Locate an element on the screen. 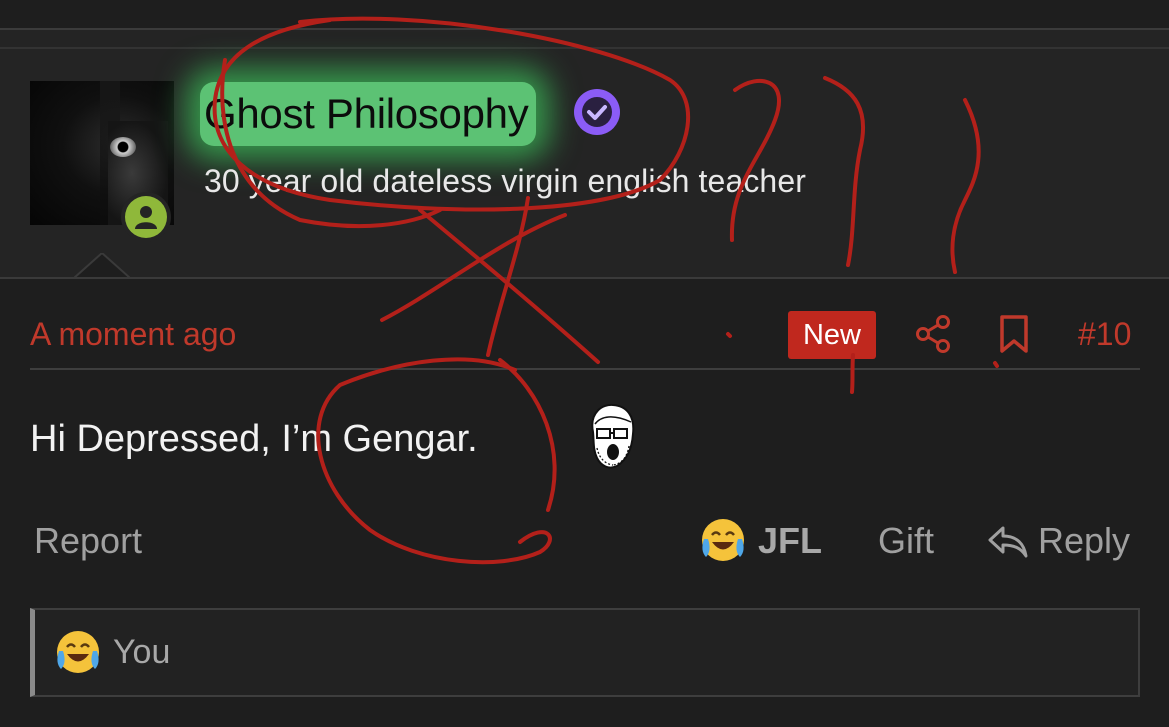 Image resolution: width=1169 pixels, height=727 pixels. reply-button: Reply is located at coordinates (1084, 541).